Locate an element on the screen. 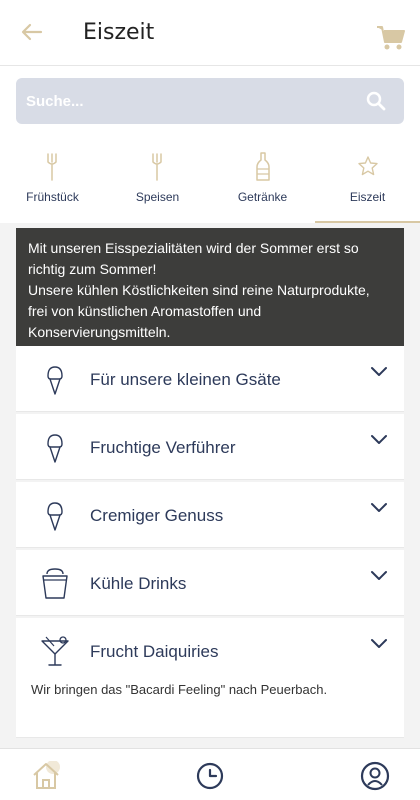  search-icon is located at coordinates (376, 101).